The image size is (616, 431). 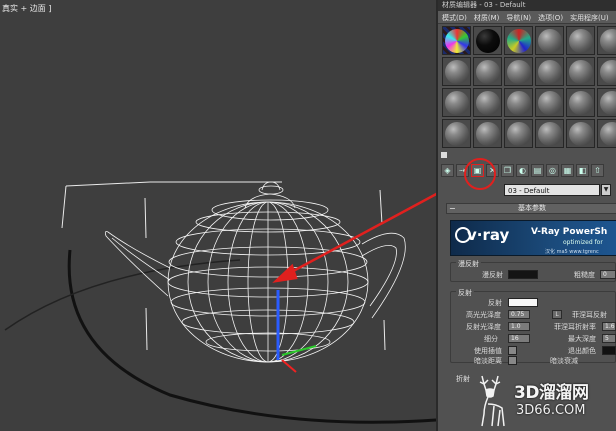 I want to click on menu-bar: 模式(D) 材质(M) 导航(N) 选项(O) 实用程序(U), so click(x=527, y=17).